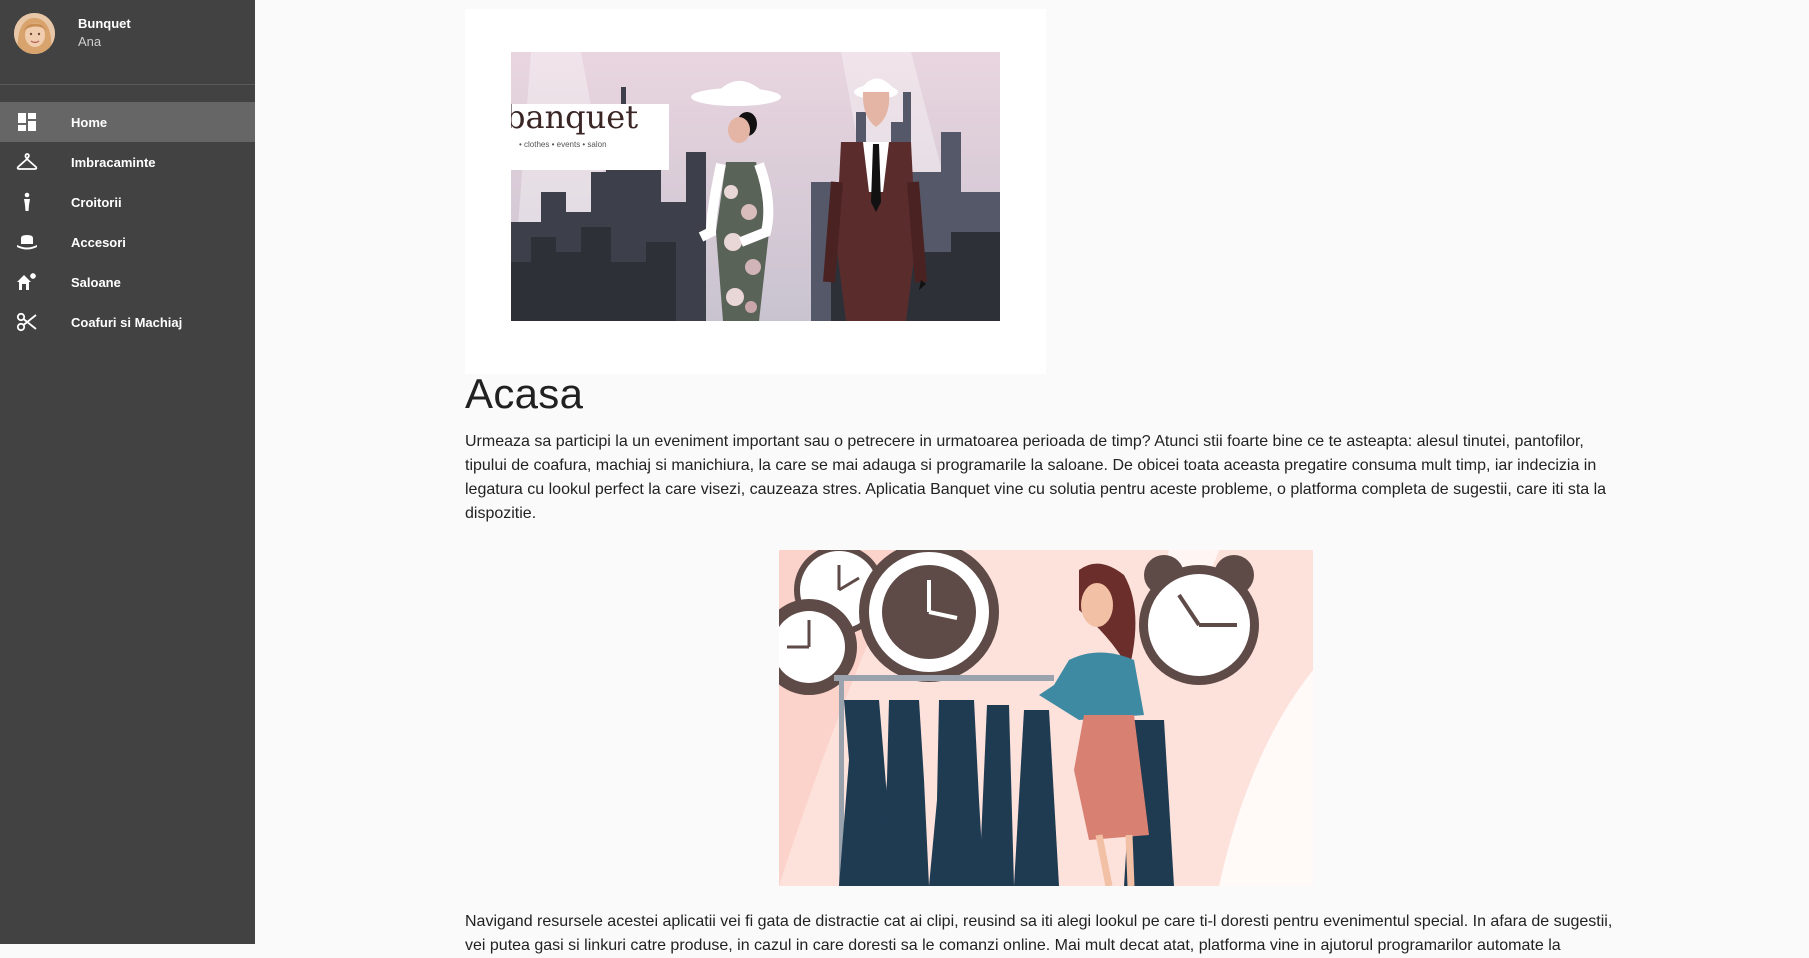 This screenshot has width=1809, height=958. Describe the element at coordinates (524, 393) in the screenshot. I see `page-title: Acasa` at that location.